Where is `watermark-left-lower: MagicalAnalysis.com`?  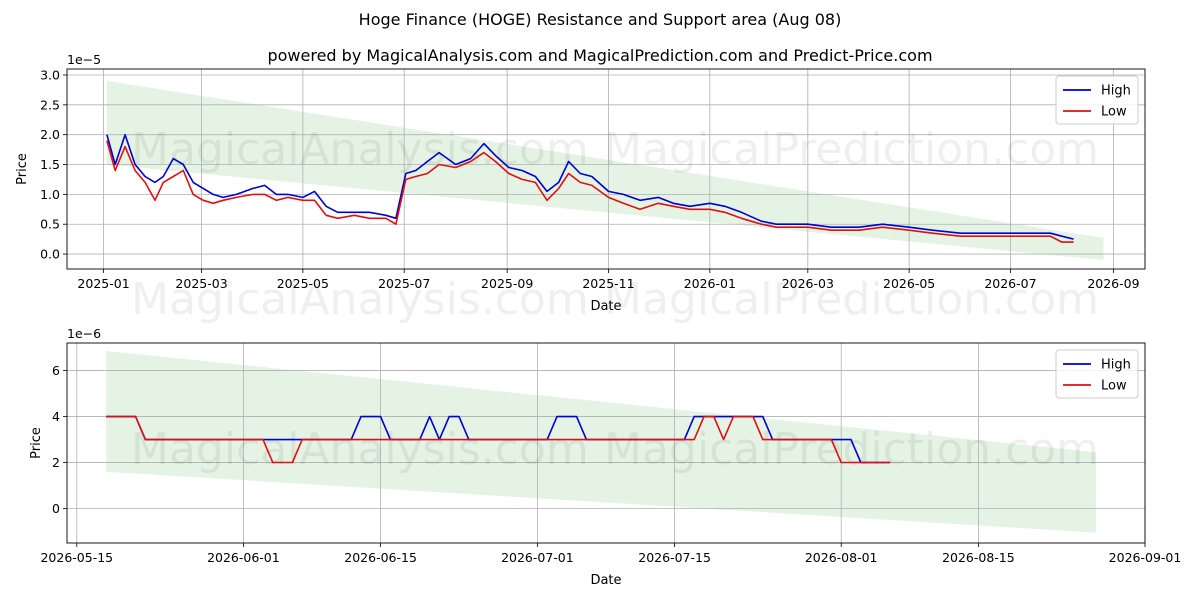 watermark-left-lower: MagicalAnalysis.com is located at coordinates (360, 299).